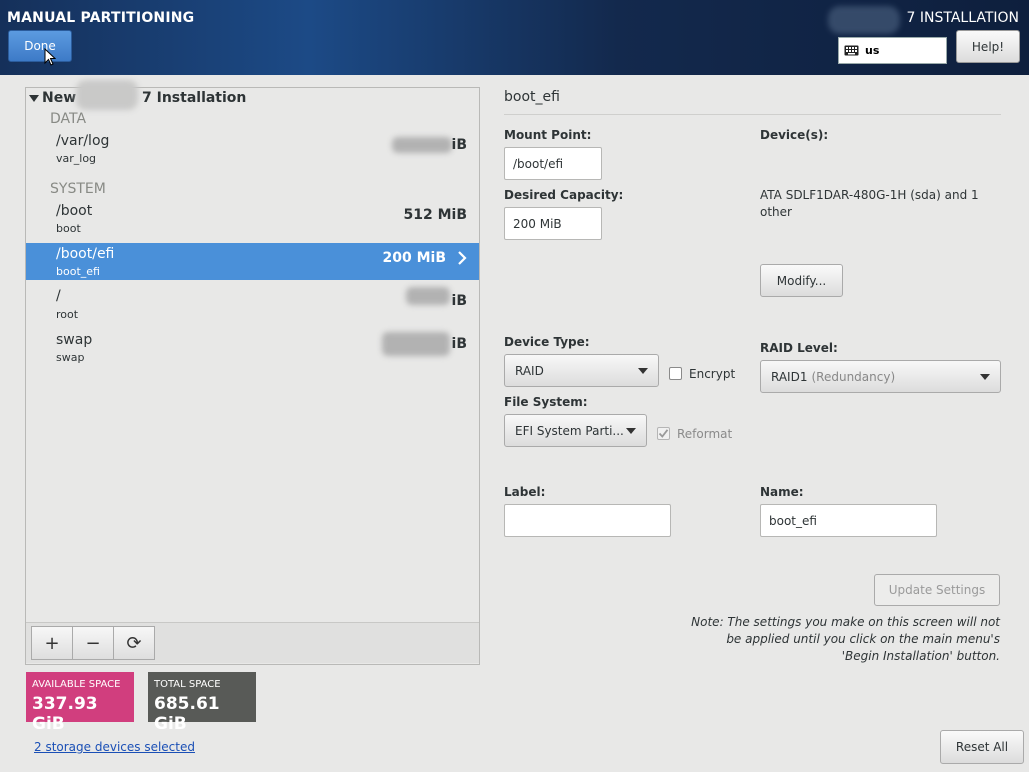 The image size is (1029, 772). Describe the element at coordinates (134, 643) in the screenshot. I see `refresh-button: ⟳` at that location.